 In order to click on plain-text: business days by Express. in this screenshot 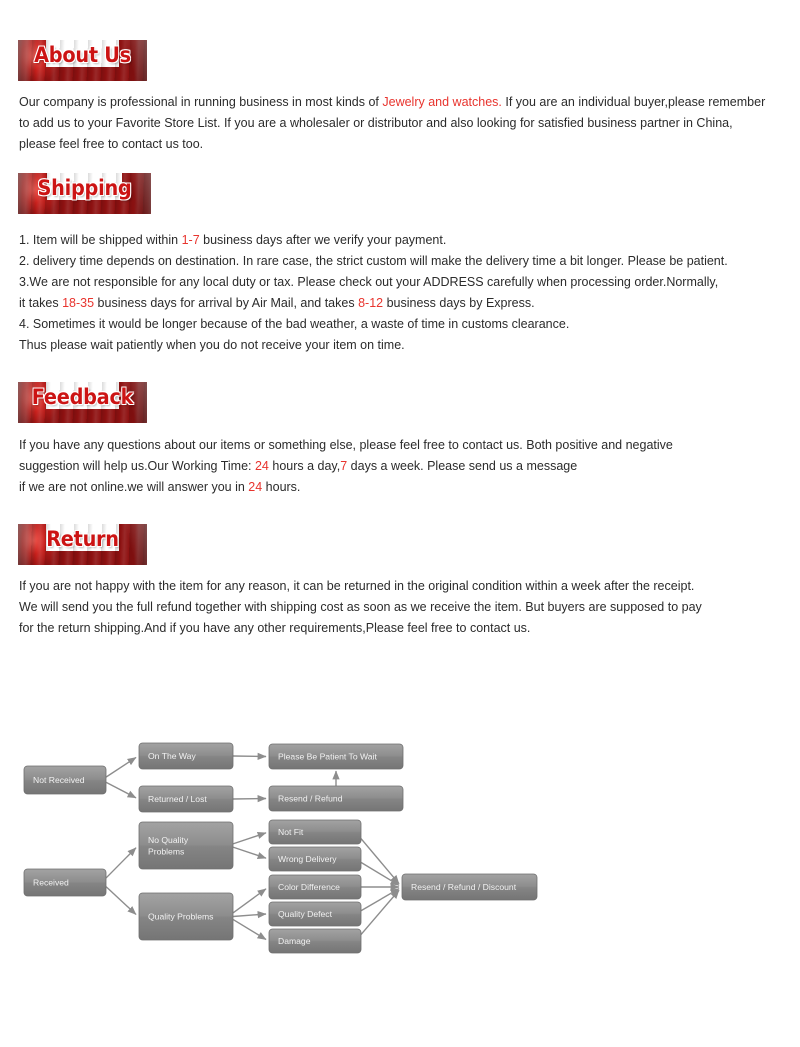, I will do `click(459, 303)`.